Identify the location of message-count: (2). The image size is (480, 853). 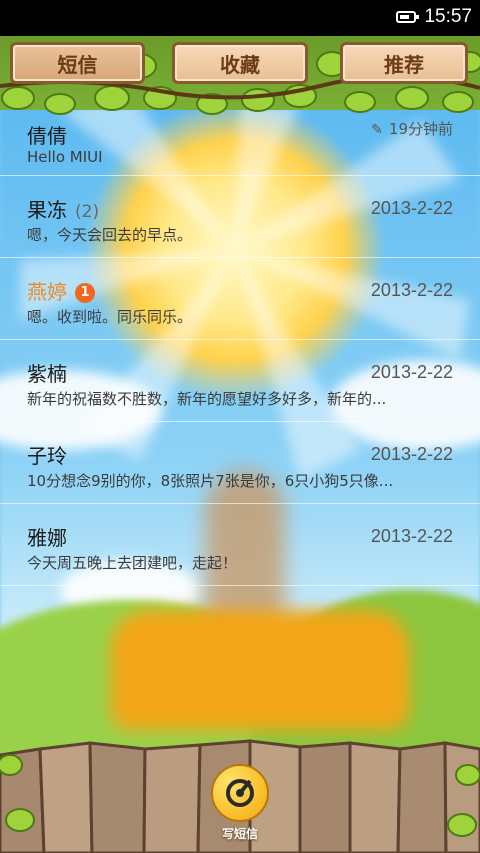
(87, 212).